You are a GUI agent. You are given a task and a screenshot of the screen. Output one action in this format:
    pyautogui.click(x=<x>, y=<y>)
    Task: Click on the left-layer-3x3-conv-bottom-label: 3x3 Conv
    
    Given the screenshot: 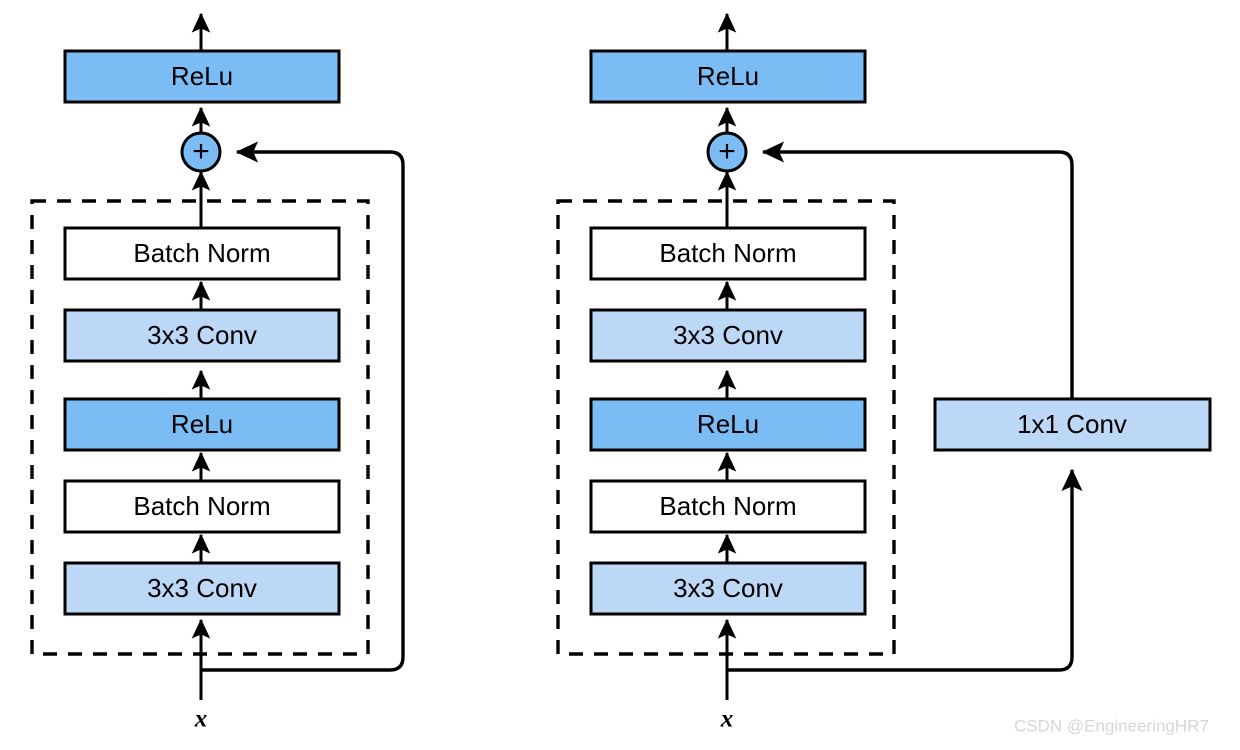 What is the action you would take?
    pyautogui.click(x=202, y=588)
    